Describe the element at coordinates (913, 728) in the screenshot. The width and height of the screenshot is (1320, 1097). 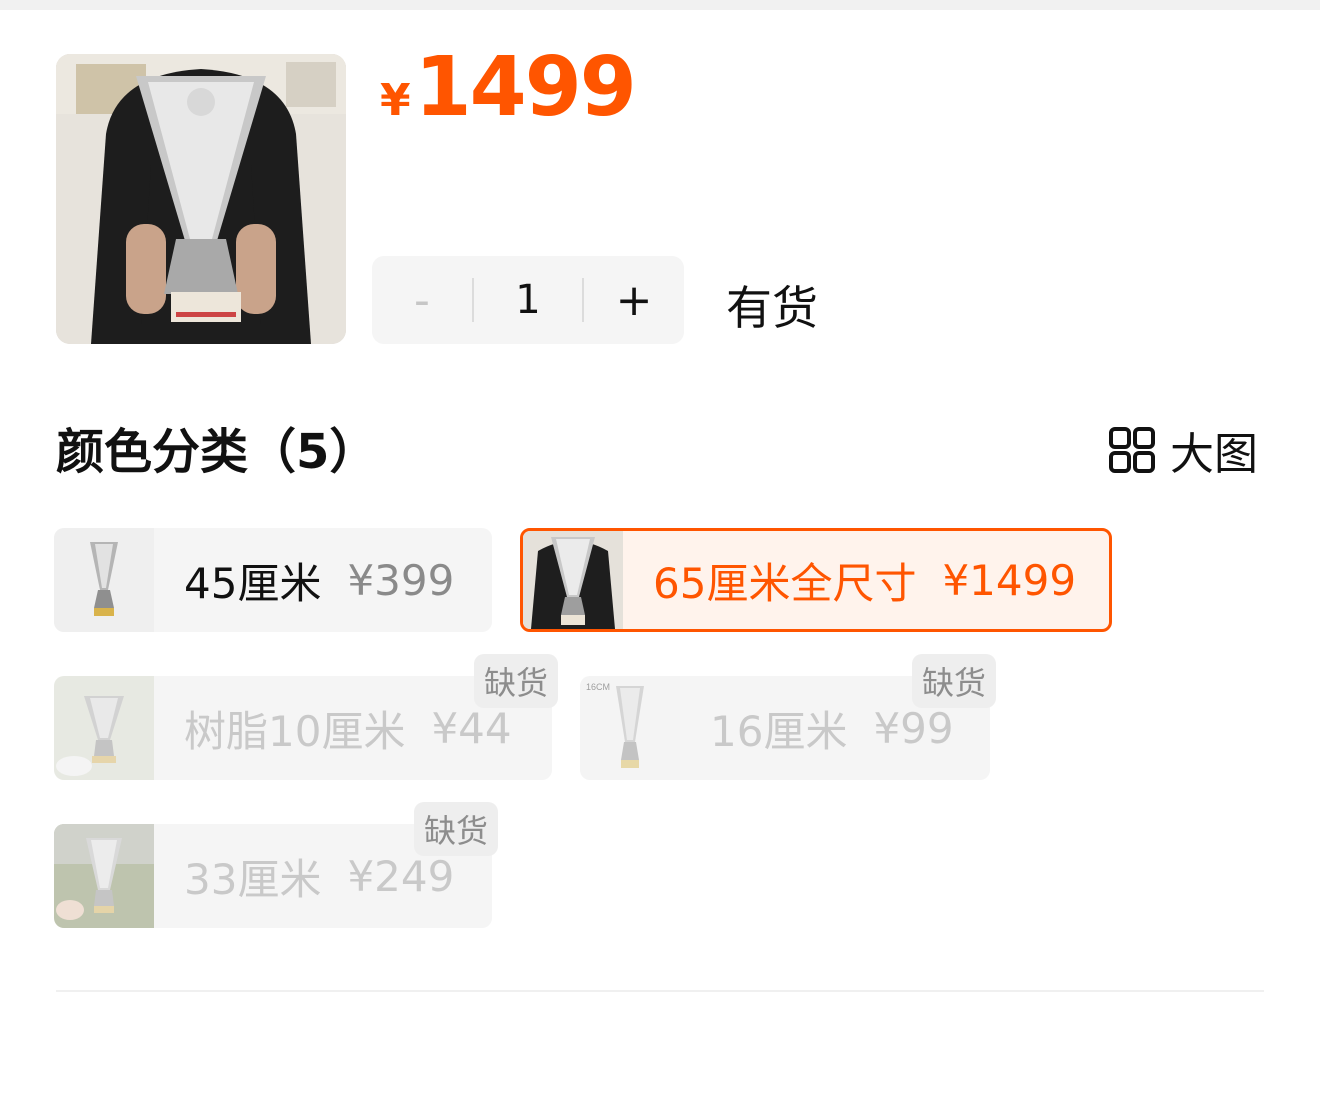
I see `option-price: ¥99` at that location.